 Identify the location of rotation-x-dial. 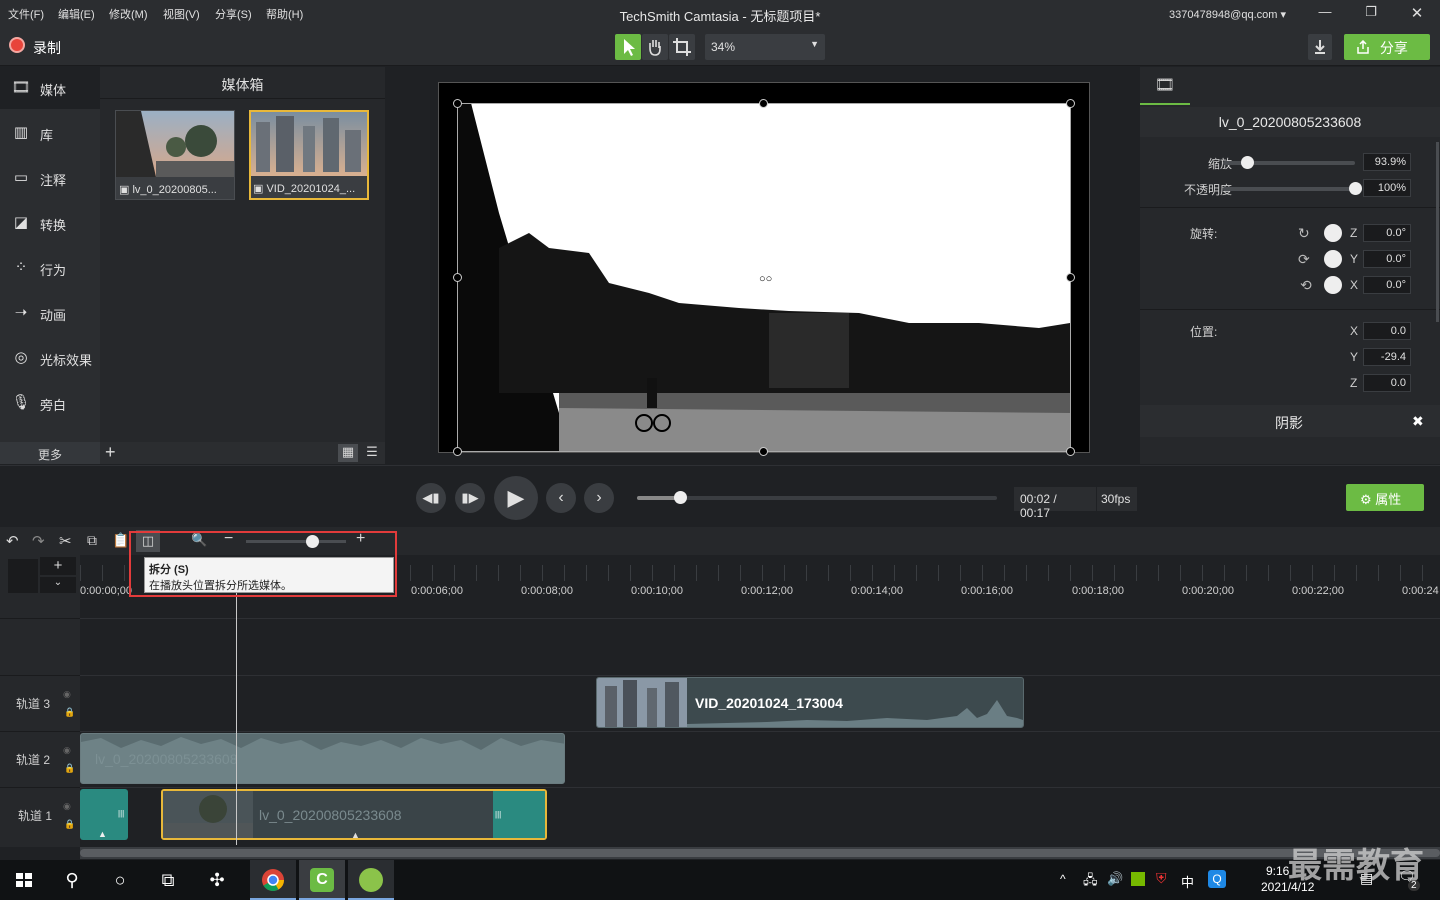
(1333, 285).